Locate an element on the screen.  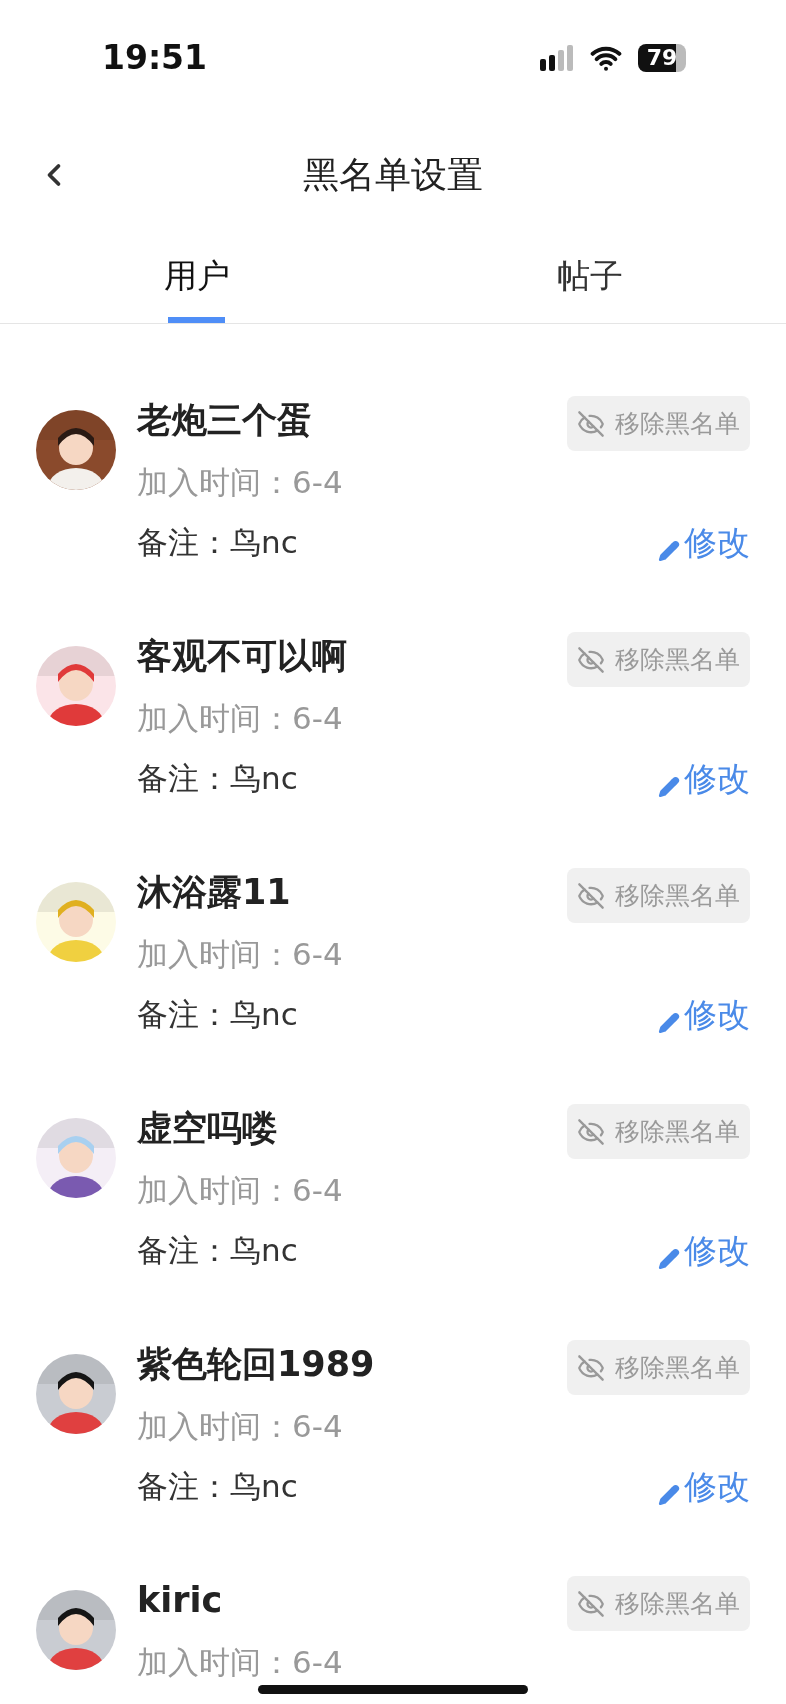
signal-icon is located at coordinates (557, 57).